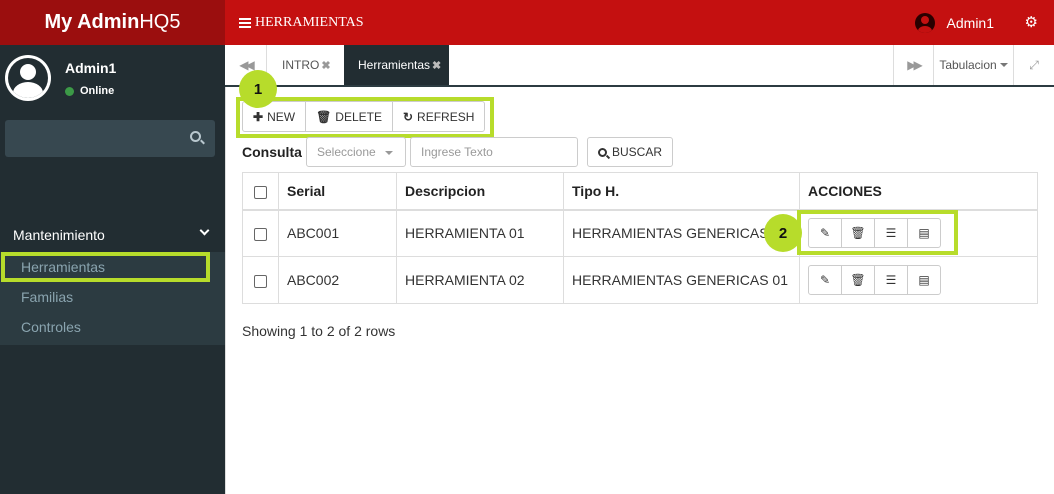 Image resolution: width=1054 pixels, height=494 pixels. I want to click on cell-serial: ABC002, so click(337, 280).